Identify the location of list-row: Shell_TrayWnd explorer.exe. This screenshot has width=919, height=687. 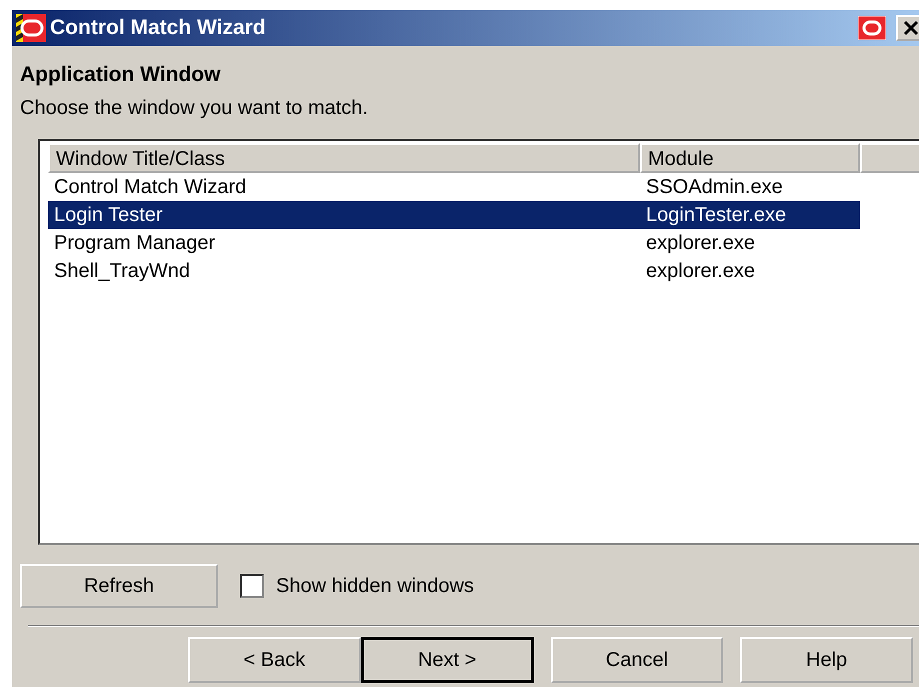
(454, 271).